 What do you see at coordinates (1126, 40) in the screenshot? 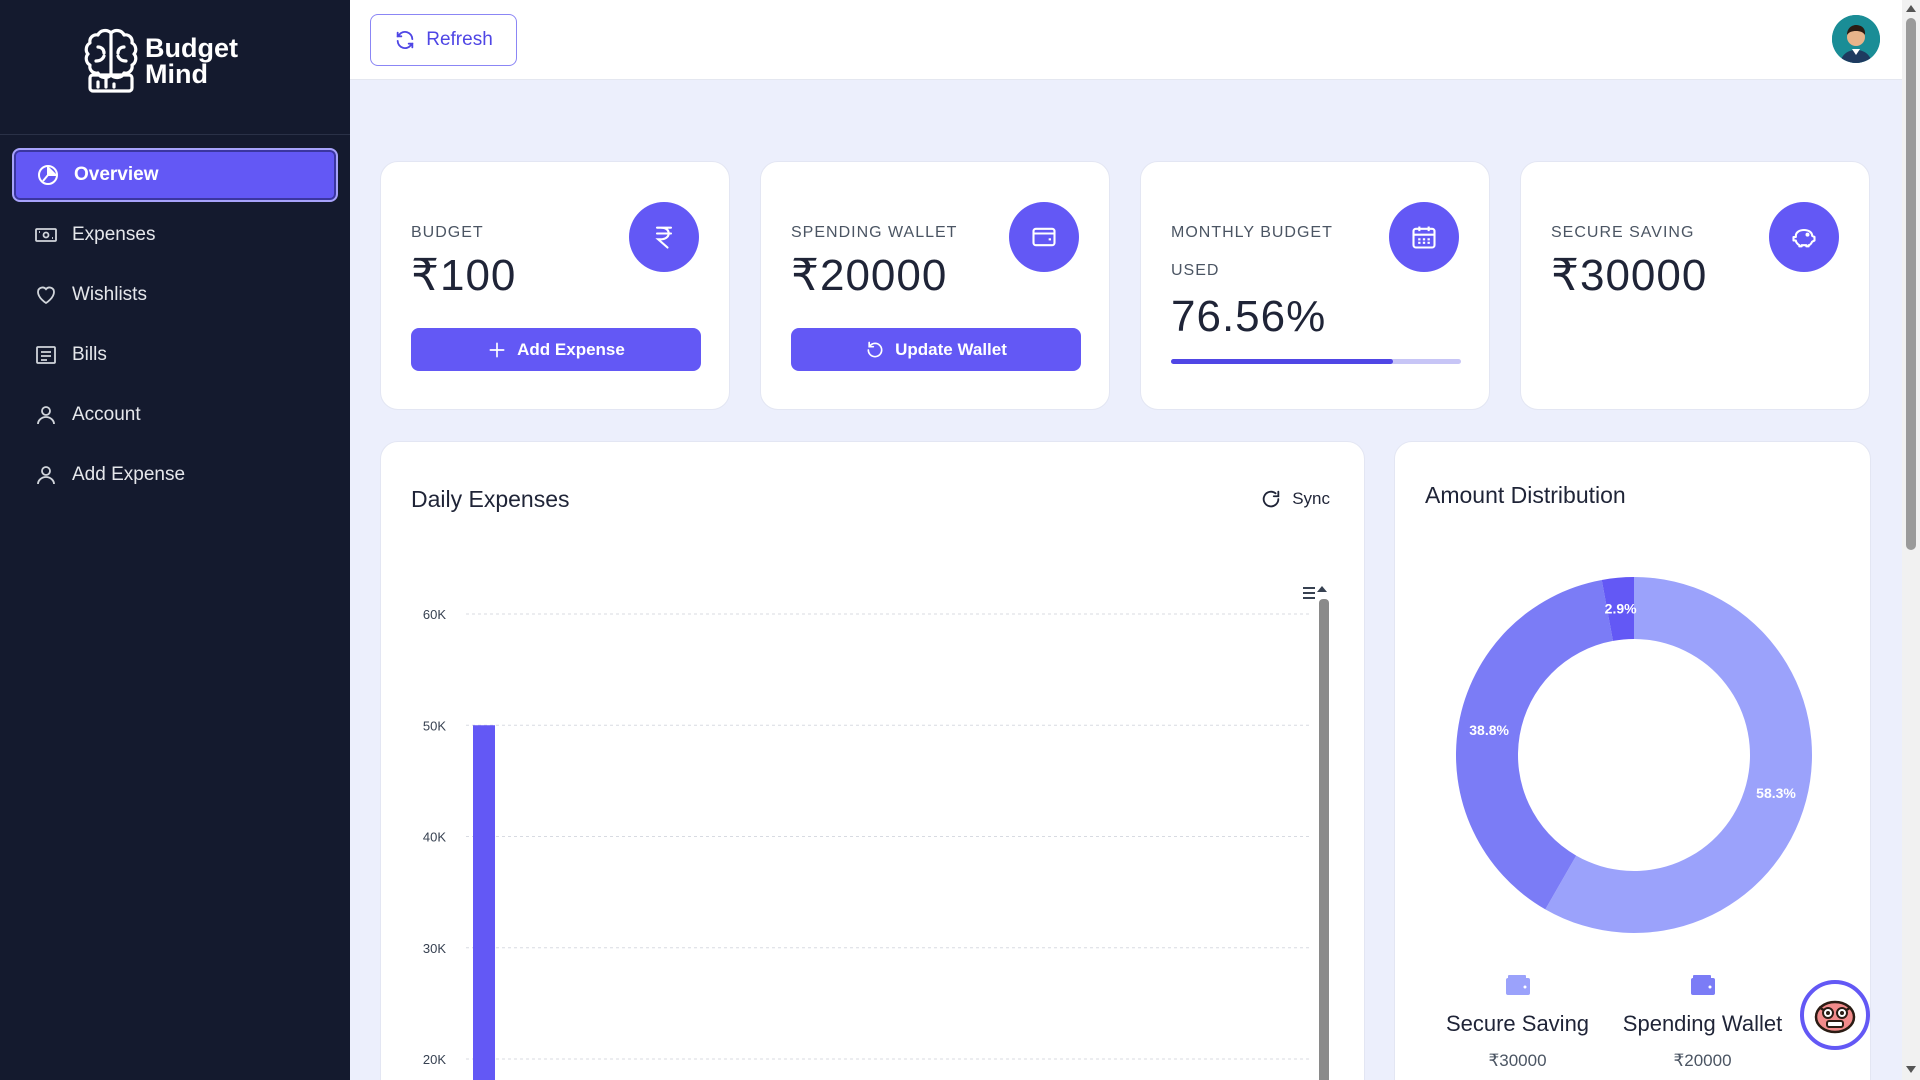
I see `topbar: Refresh` at bounding box center [1126, 40].